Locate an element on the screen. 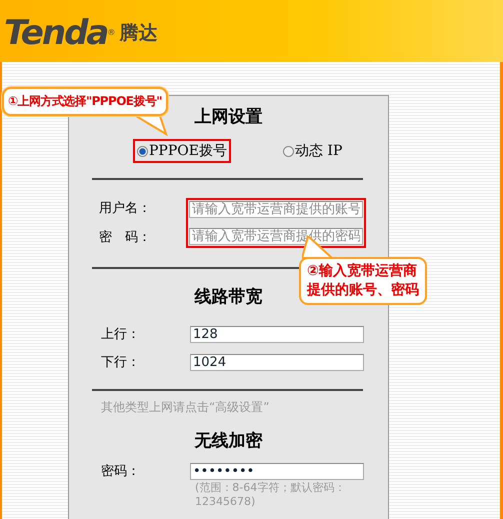 The image size is (503, 519). radio-label: 动态 IP is located at coordinates (318, 151).